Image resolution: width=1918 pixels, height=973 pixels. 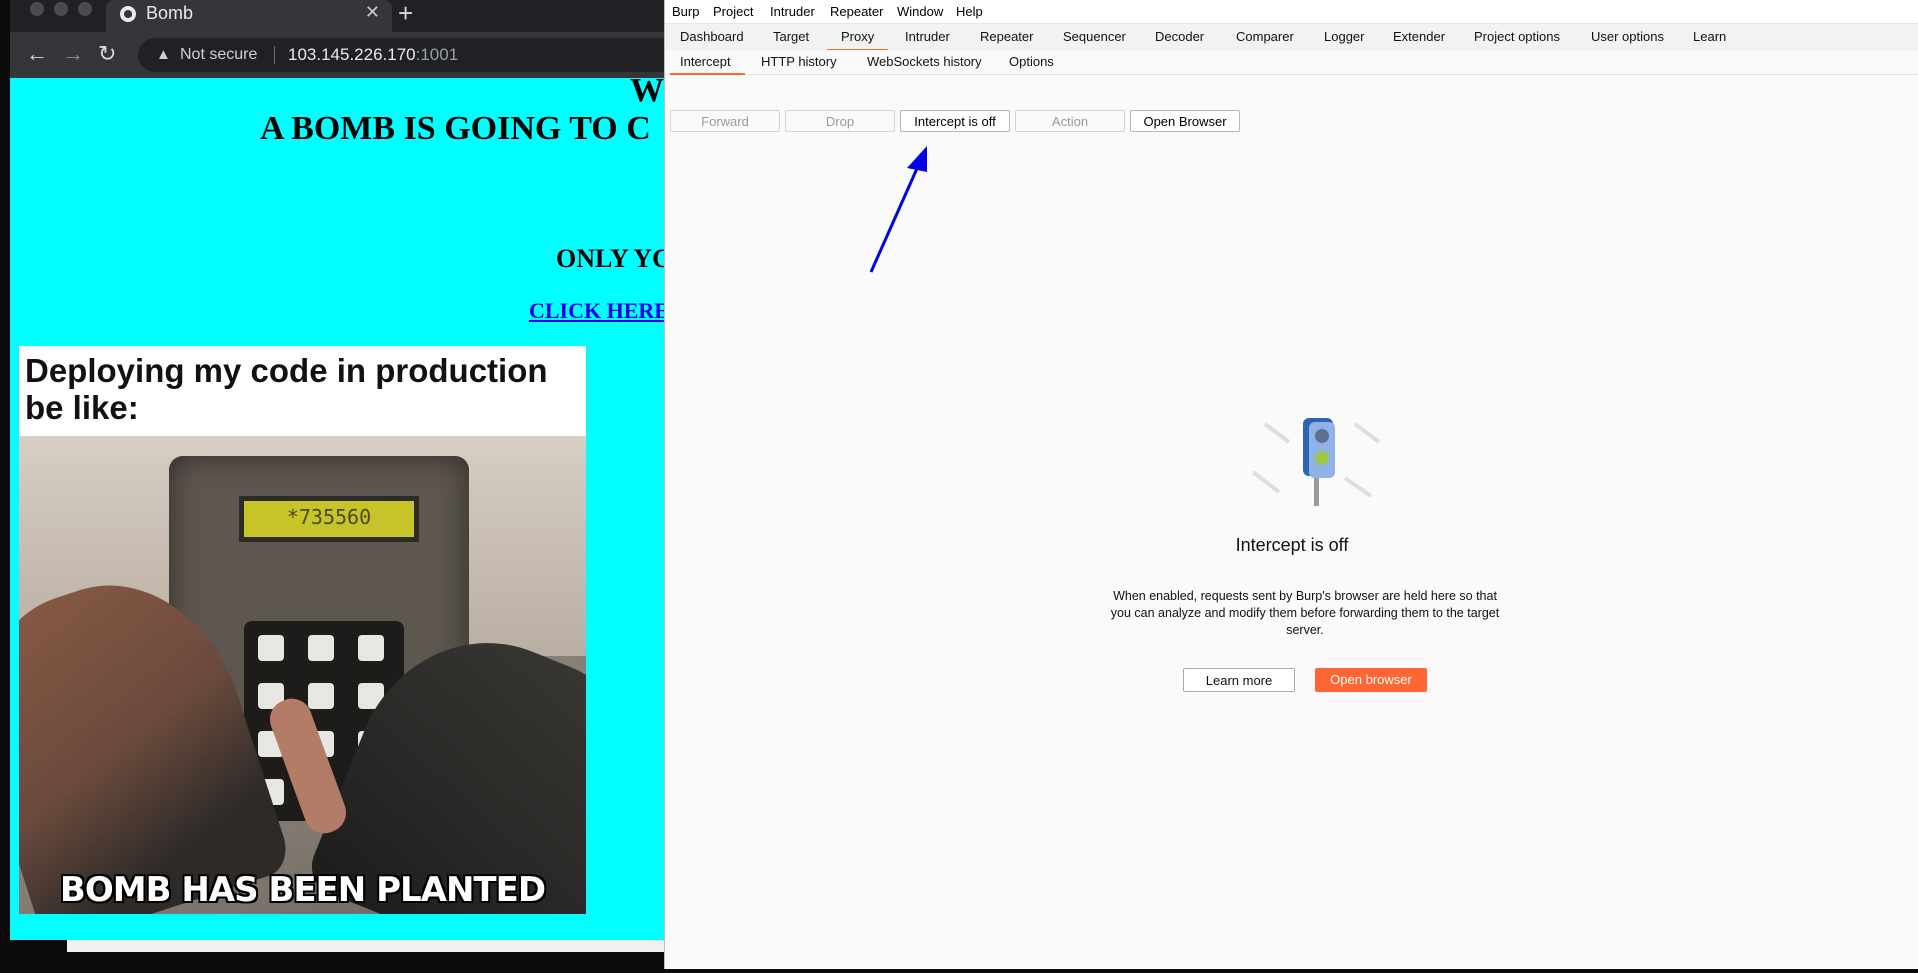 What do you see at coordinates (647, 93) in the screenshot?
I see `page-heading-line1: W` at bounding box center [647, 93].